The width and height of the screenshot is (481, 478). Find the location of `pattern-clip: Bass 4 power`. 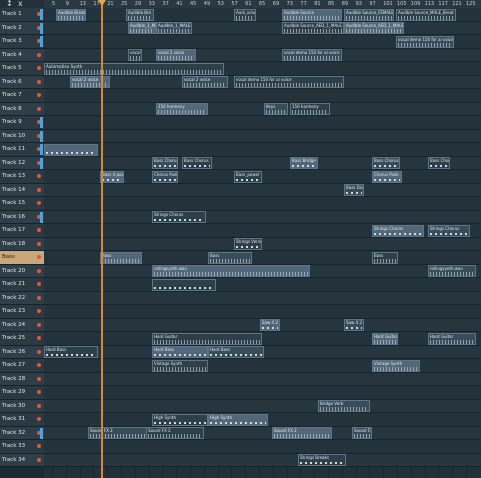

pattern-clip: Bass 4 power is located at coordinates (112, 176).